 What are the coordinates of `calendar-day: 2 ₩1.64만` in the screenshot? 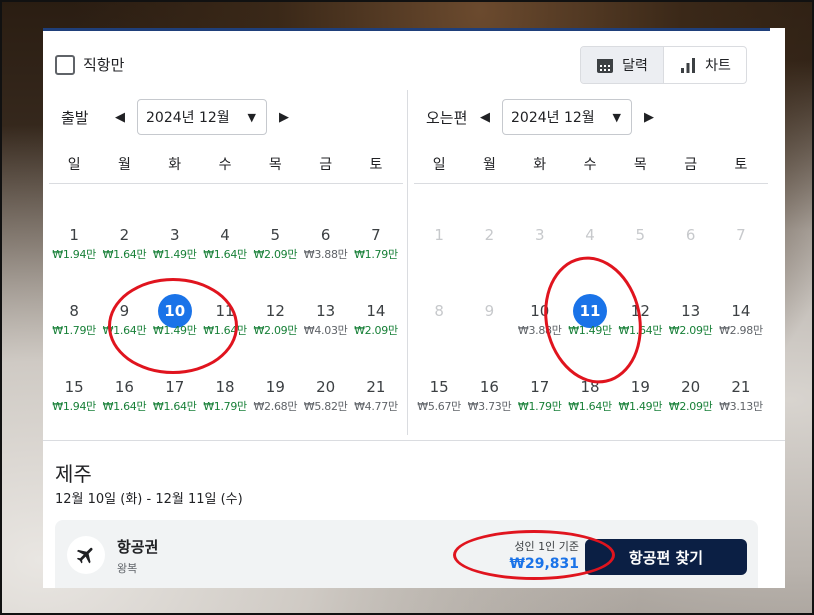 It's located at (124, 234).